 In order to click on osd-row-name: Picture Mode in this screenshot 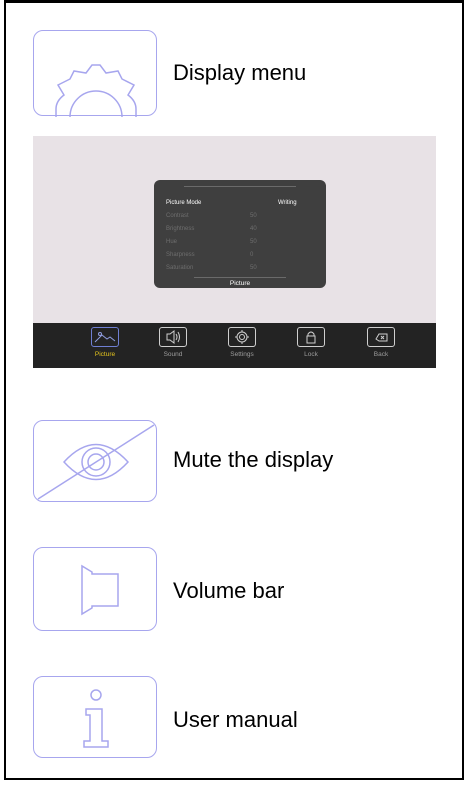, I will do `click(184, 203)`.